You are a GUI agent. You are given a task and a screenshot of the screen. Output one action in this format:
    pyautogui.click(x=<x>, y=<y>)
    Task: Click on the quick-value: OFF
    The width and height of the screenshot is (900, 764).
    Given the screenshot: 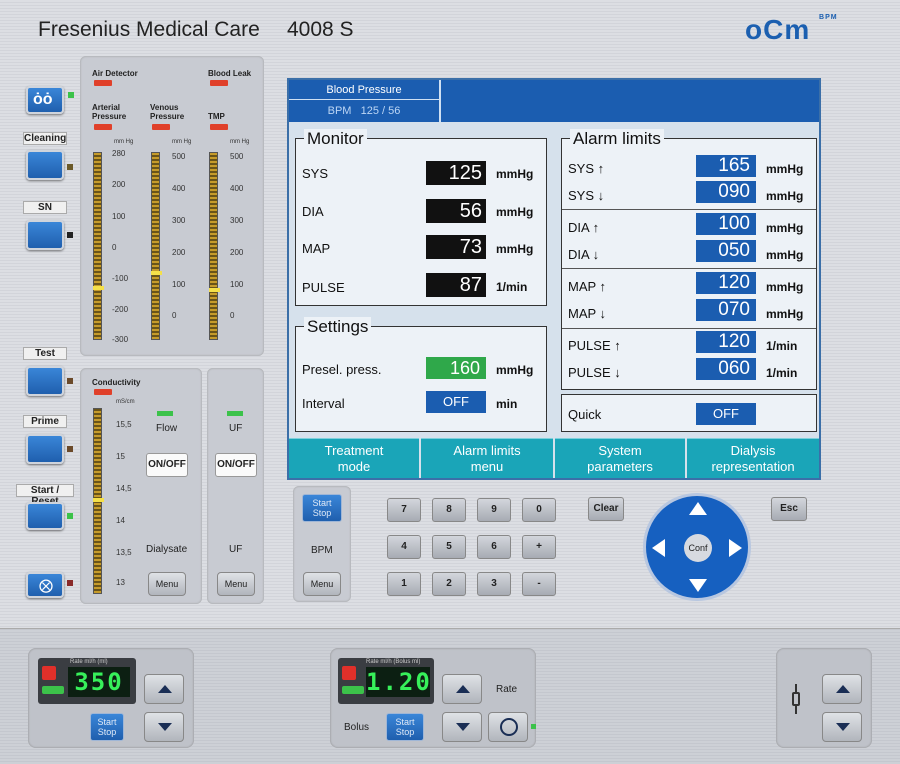 What is the action you would take?
    pyautogui.click(x=726, y=414)
    